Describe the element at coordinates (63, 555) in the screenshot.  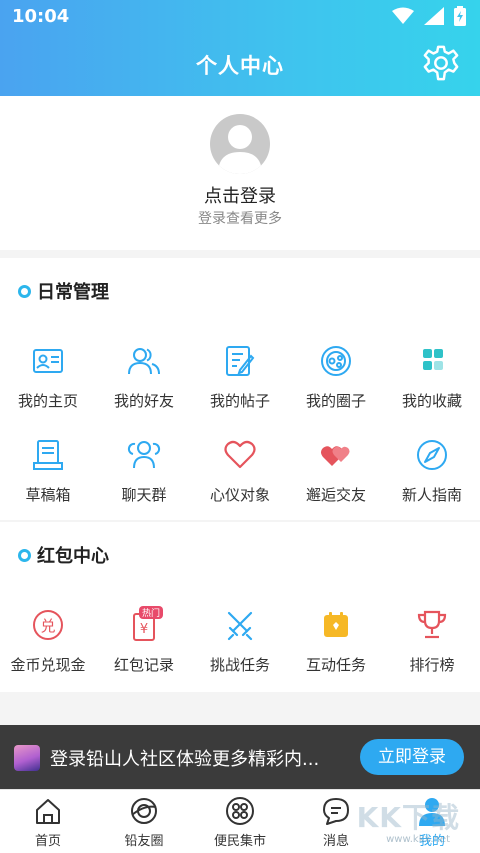
I see `section-title: 红包中心` at that location.